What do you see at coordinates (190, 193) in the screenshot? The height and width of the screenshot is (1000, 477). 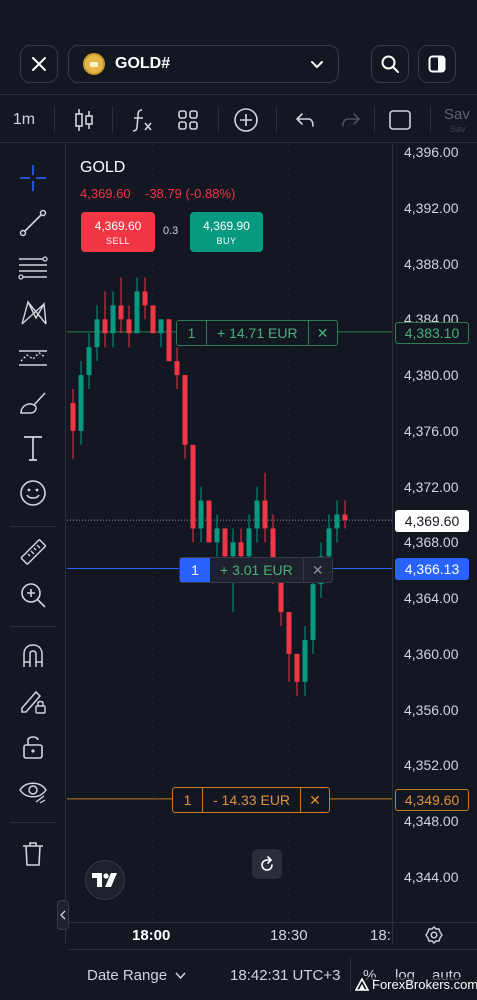 I see `legend-change: -38.79 (-0.88%)` at bounding box center [190, 193].